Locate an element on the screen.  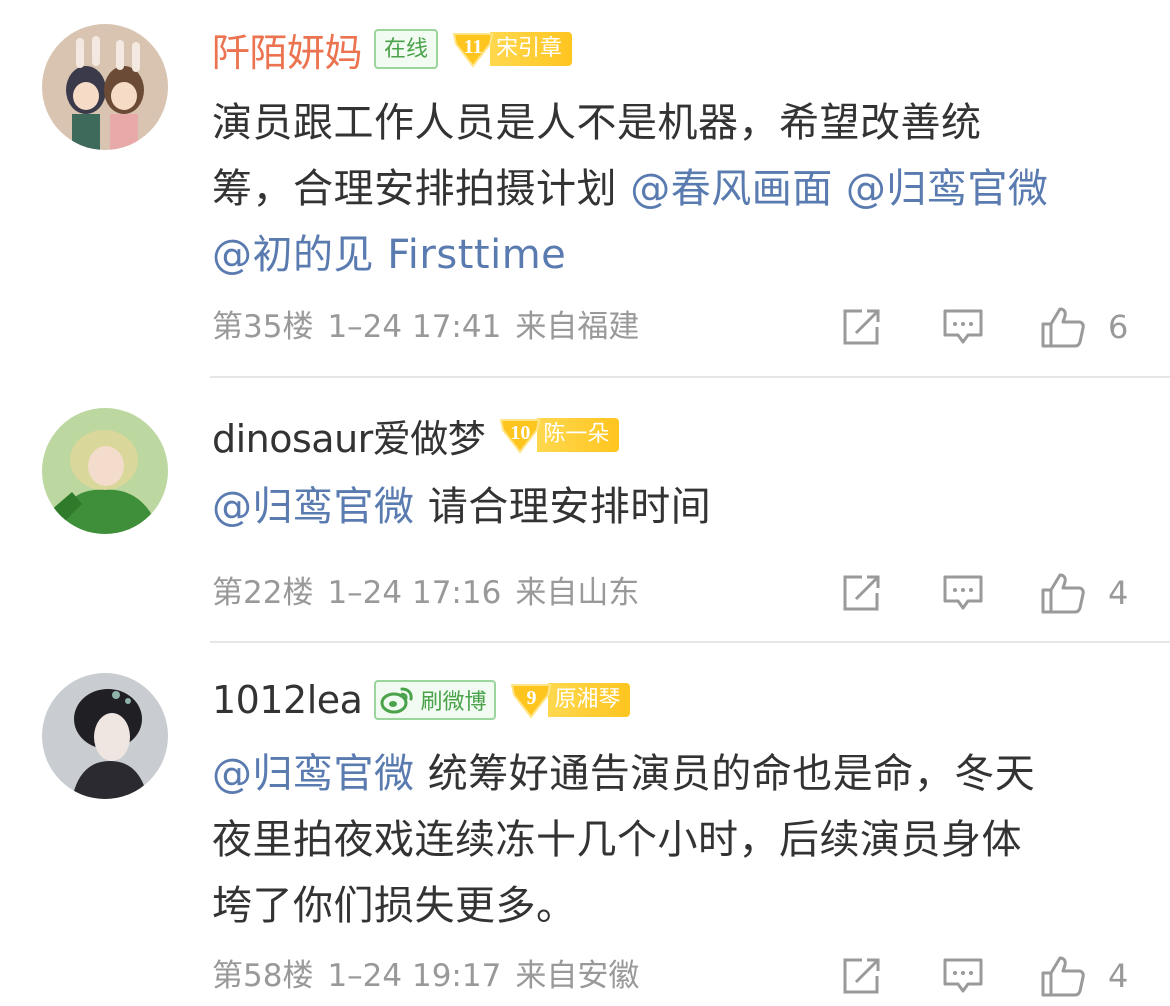
online-badge: 在线 is located at coordinates (406, 49).